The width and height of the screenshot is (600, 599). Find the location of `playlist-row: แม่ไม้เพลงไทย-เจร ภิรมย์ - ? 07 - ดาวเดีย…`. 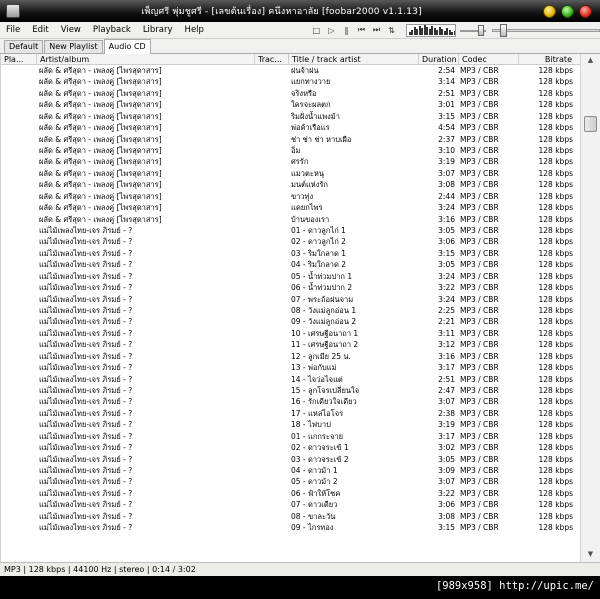

playlist-row: แม่ไม้เพลงไทย-เจร ภิรมย์ - ? 07 - ดาวเดีย… is located at coordinates (290, 504).